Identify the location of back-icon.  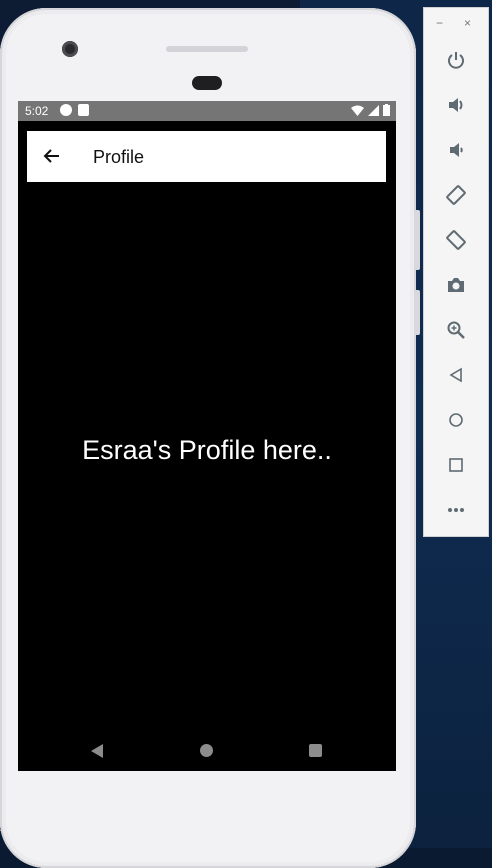
(456, 375).